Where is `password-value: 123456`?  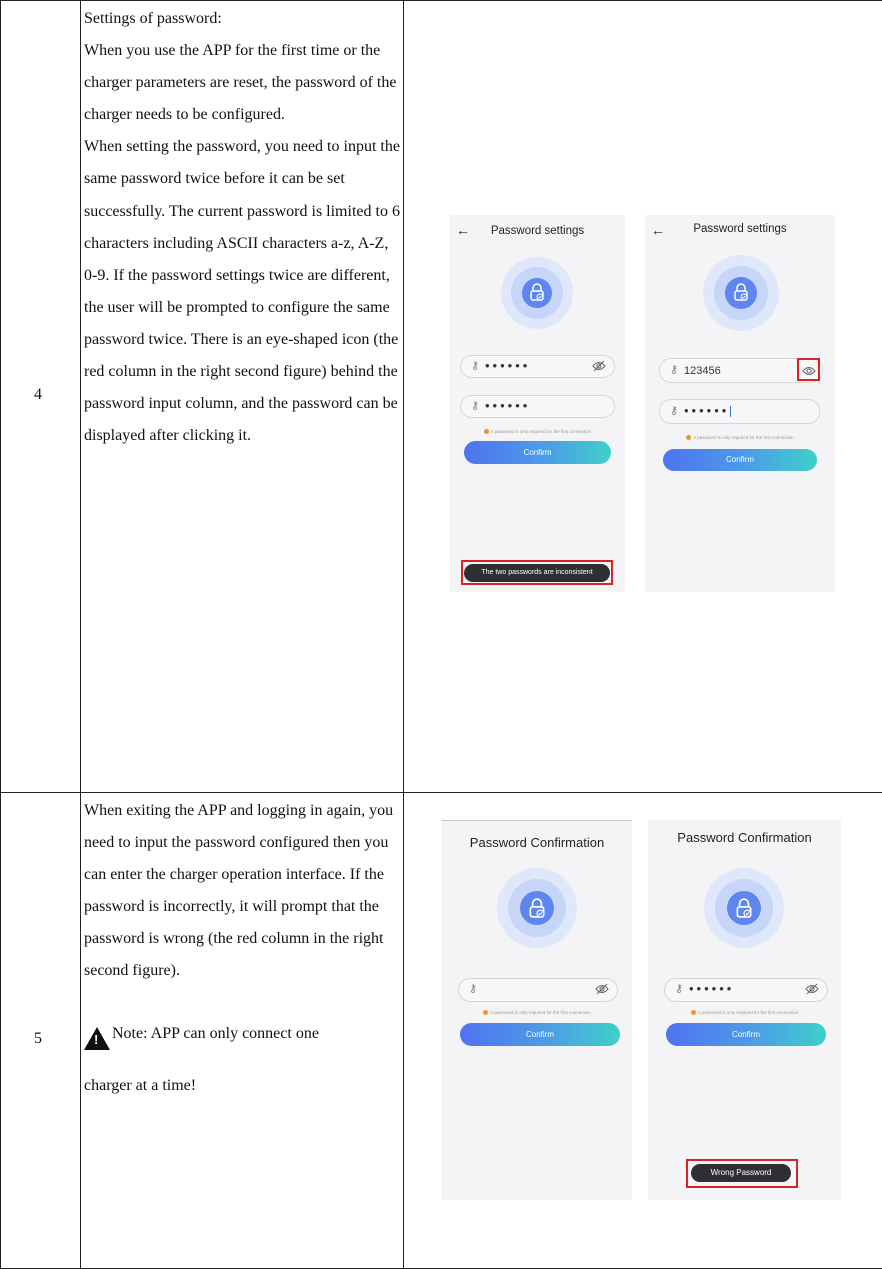 password-value: 123456 is located at coordinates (702, 371).